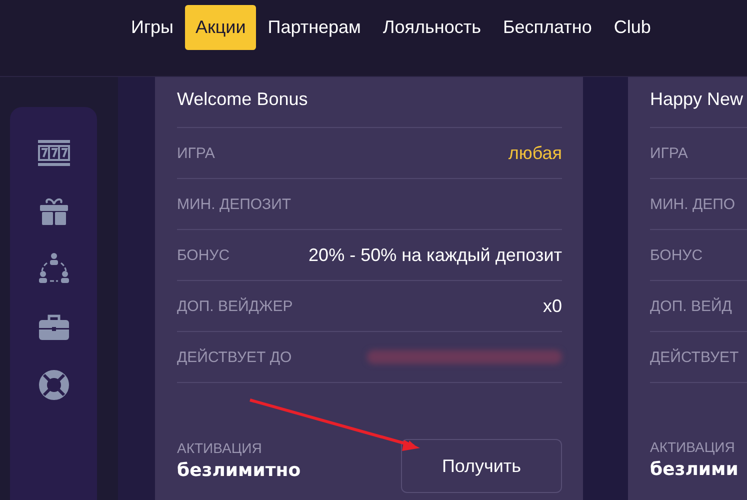  What do you see at coordinates (693, 204) in the screenshot?
I see `row-label: МИН. ДЕПО` at bounding box center [693, 204].